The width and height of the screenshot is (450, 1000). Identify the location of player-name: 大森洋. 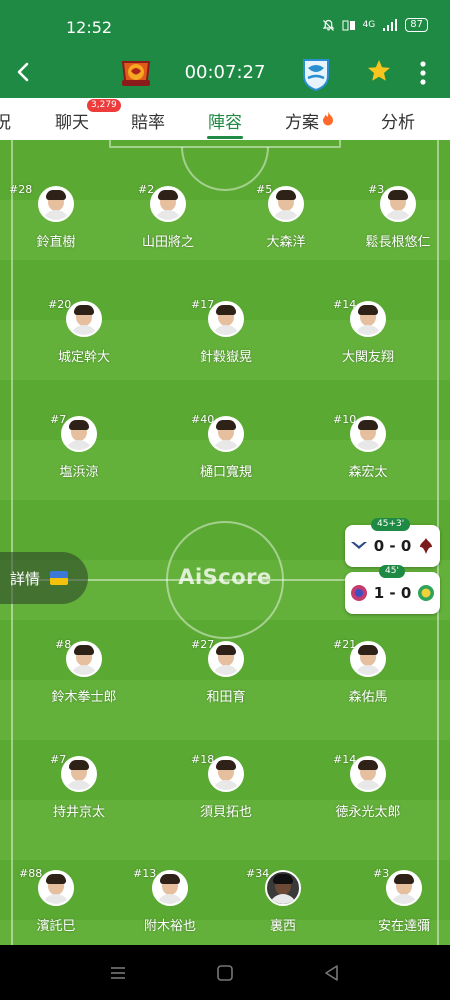
(286, 242).